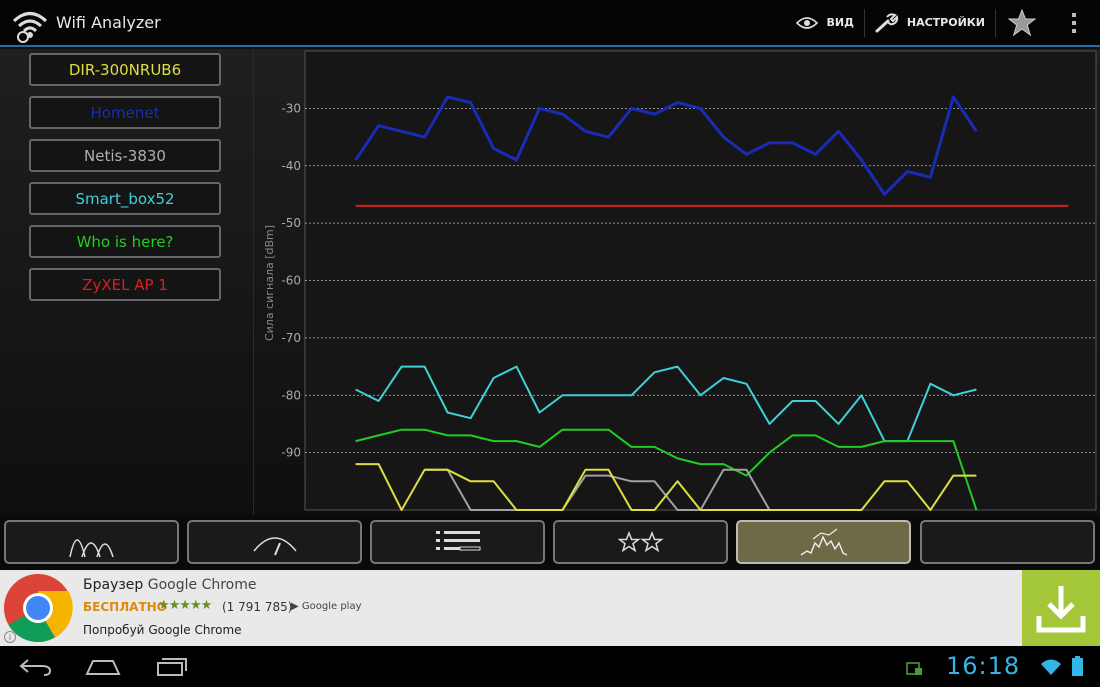 The width and height of the screenshot is (1100, 687). I want to click on tab-favorites, so click(640, 542).